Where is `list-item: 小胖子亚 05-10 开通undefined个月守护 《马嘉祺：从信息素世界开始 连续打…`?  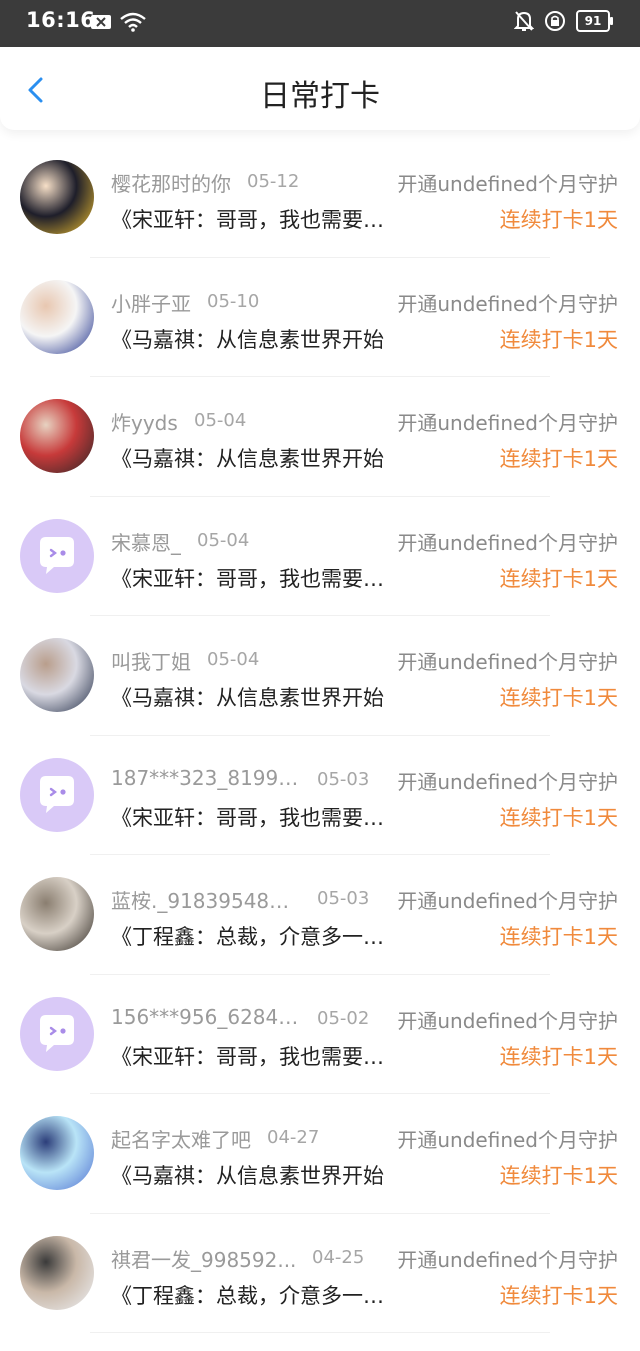 list-item: 小胖子亚 05-10 开通undefined个月守护 《马嘉祺：从信息素世界开始 连续打… is located at coordinates (320, 318).